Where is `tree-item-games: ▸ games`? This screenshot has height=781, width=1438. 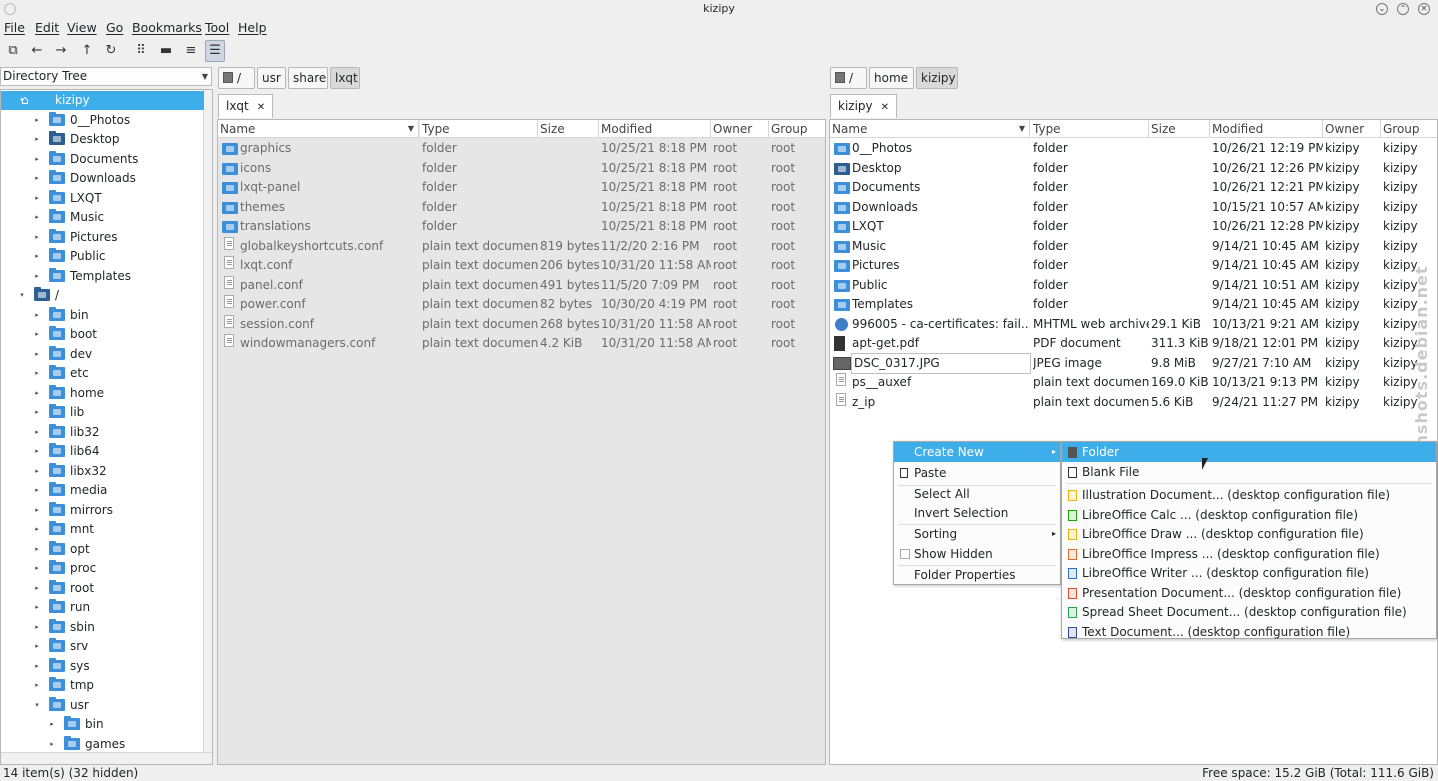 tree-item-games: ▸ games is located at coordinates (102, 744).